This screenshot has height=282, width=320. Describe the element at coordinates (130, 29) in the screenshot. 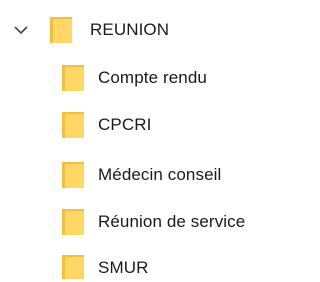

I see `tree-item-label: REUNION` at that location.